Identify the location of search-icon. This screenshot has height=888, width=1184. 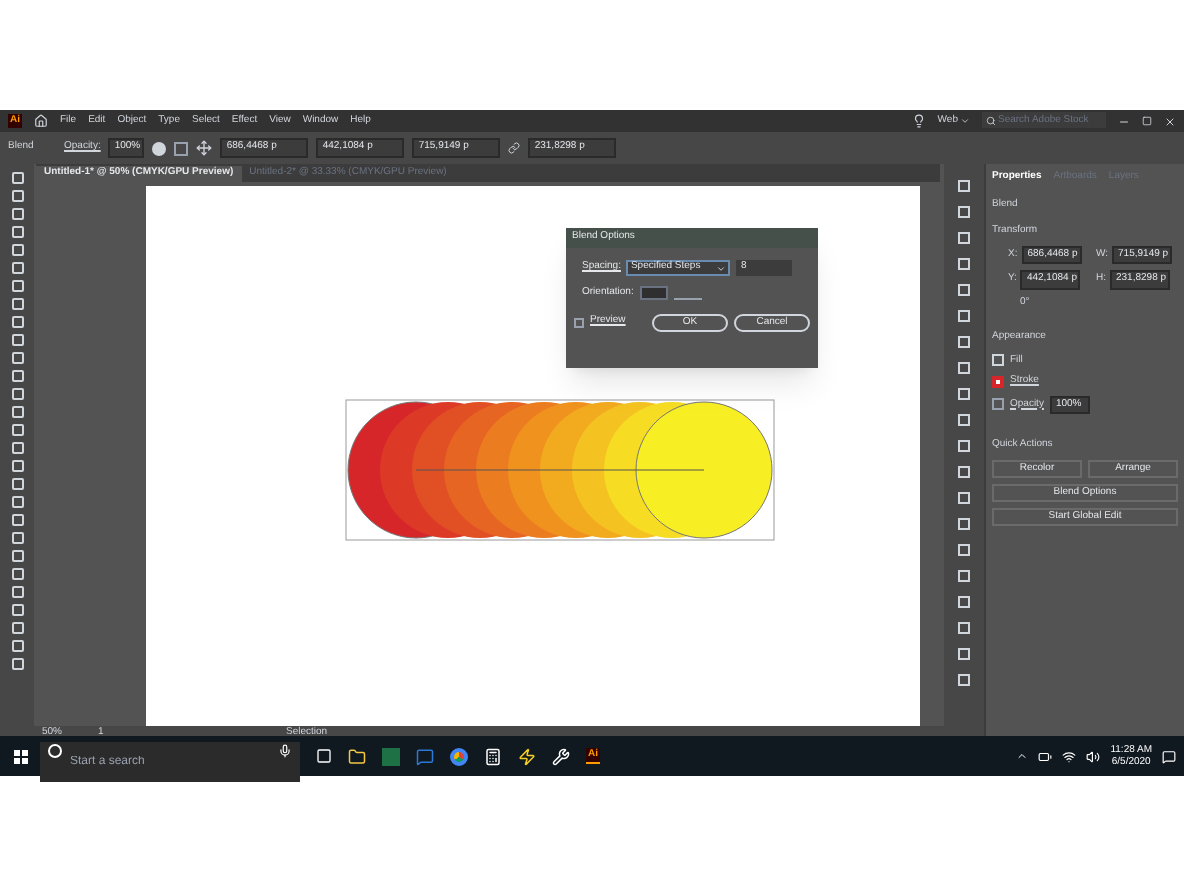
(991, 120).